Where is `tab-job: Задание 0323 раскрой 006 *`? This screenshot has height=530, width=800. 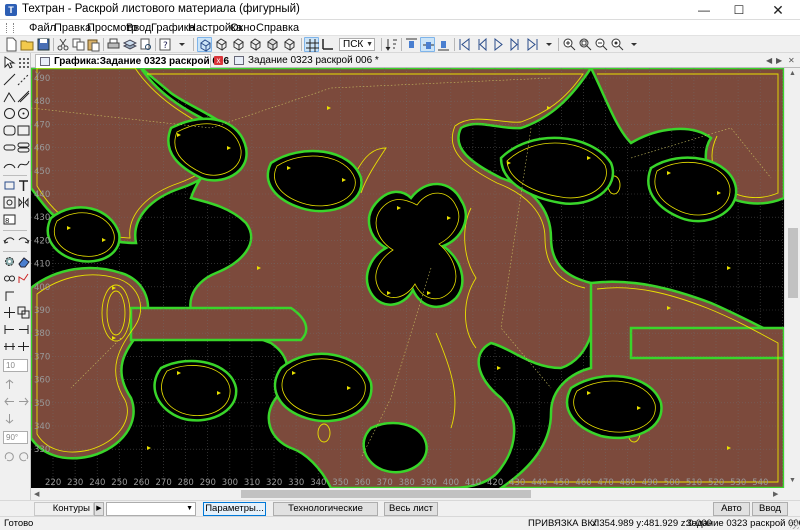 tab-job: Задание 0323 раскрой 006 * is located at coordinates (315, 61).